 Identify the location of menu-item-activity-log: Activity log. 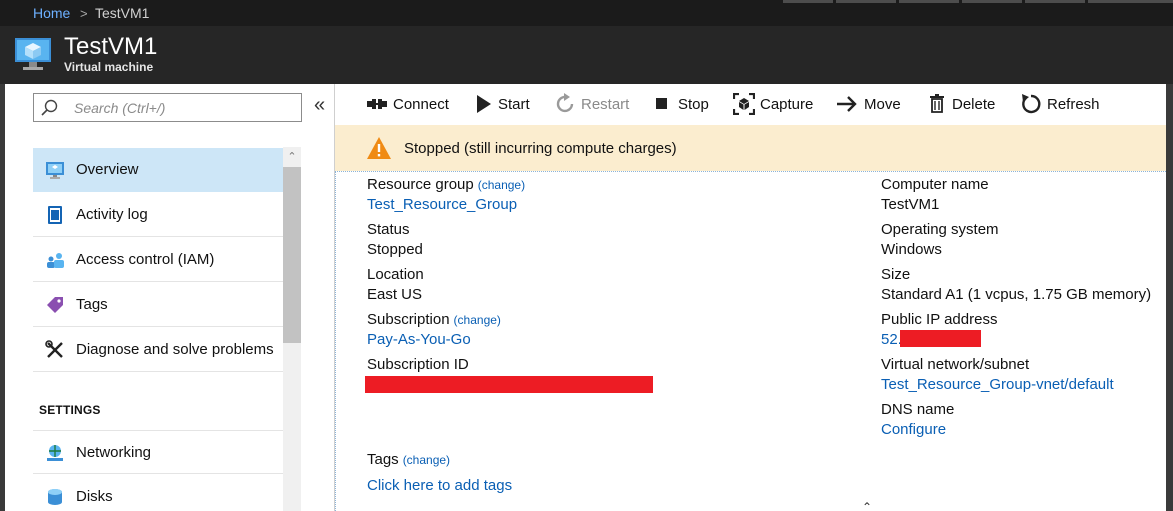
(158, 215).